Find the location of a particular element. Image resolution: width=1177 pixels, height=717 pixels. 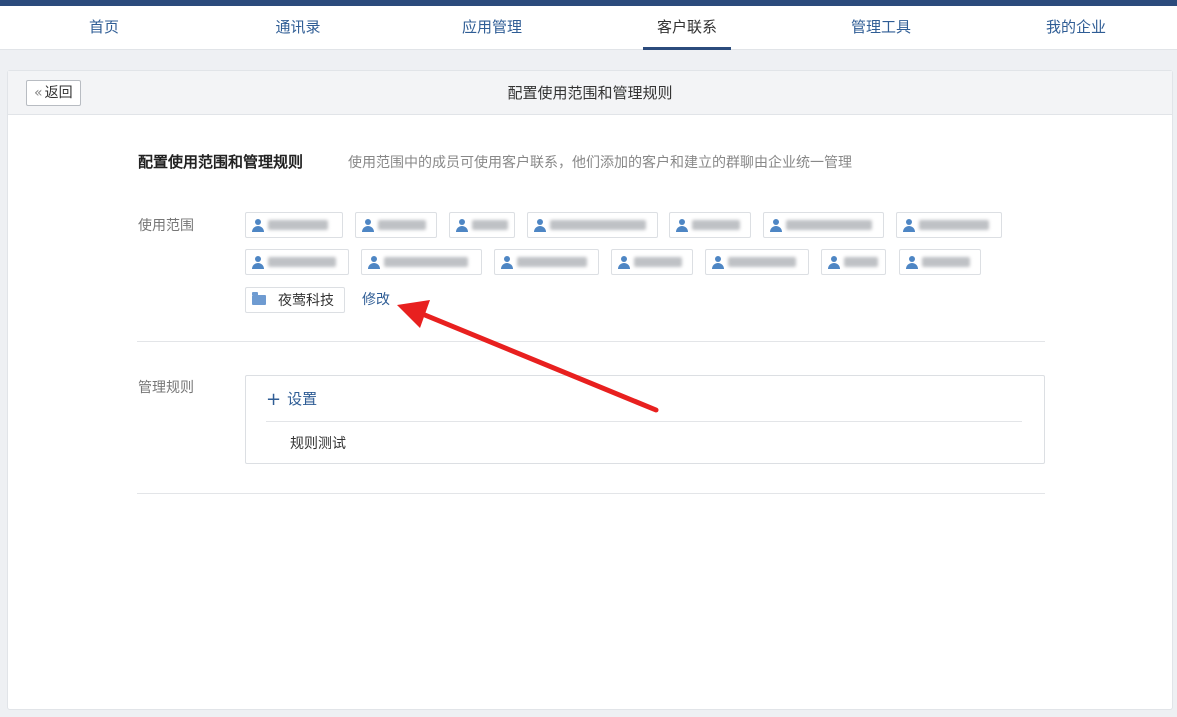

edit-scope-link: 修改 is located at coordinates (376, 299).